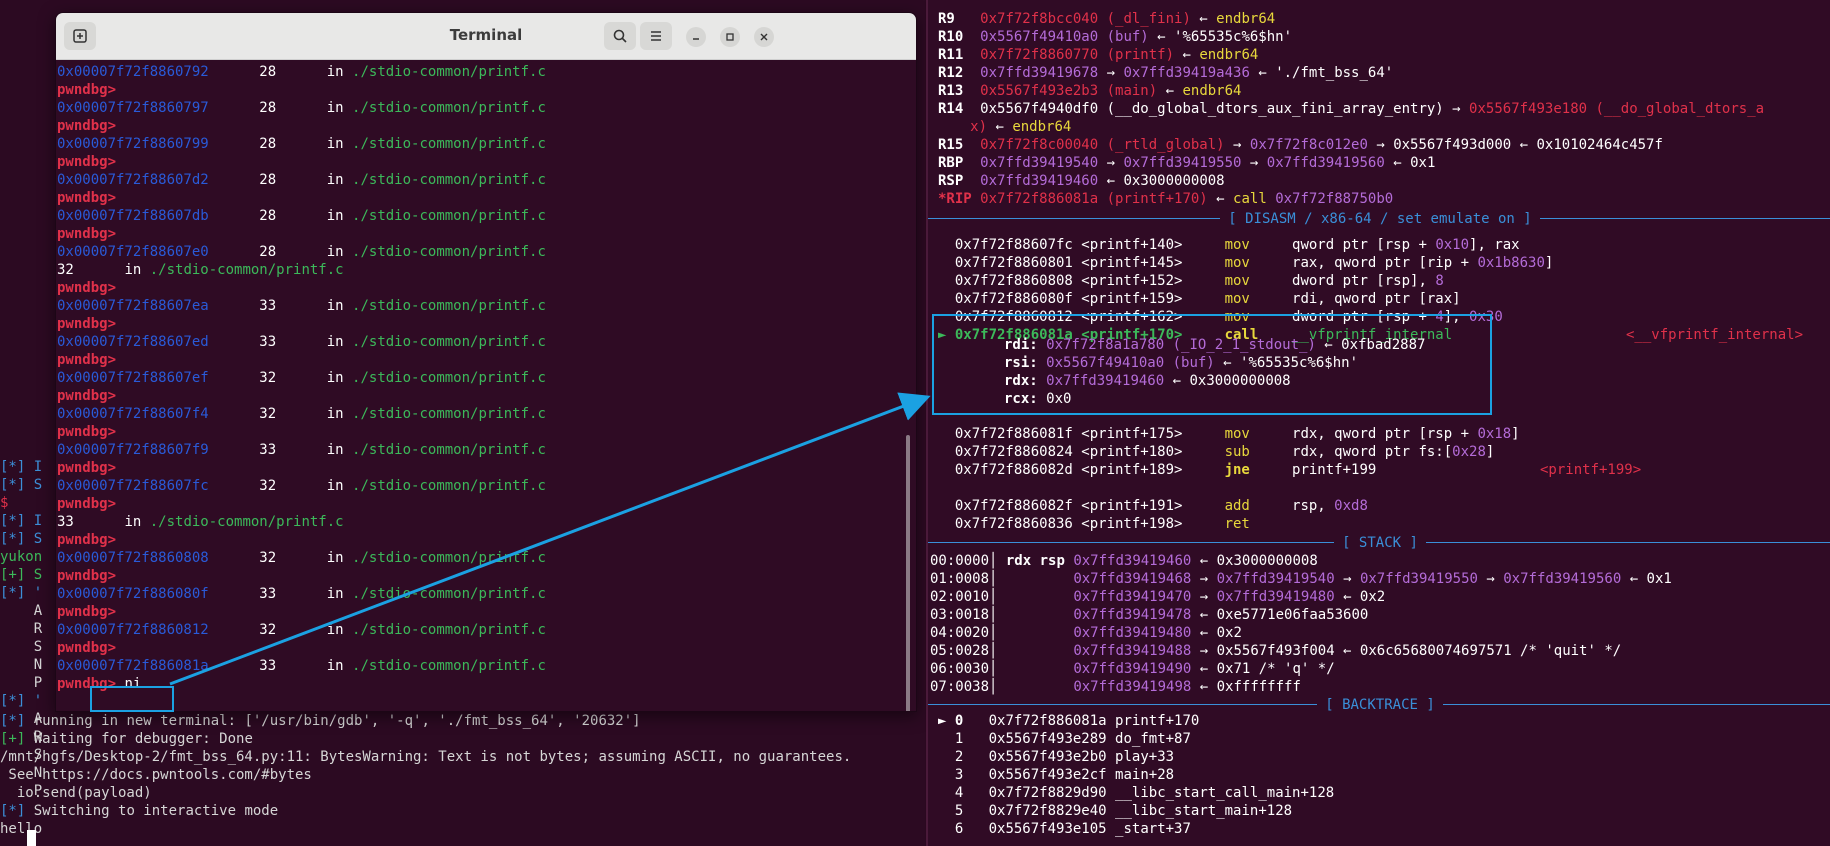 This screenshot has height=846, width=1830. What do you see at coordinates (30, 683) in the screenshot?
I see `left-strip-line: P` at bounding box center [30, 683].